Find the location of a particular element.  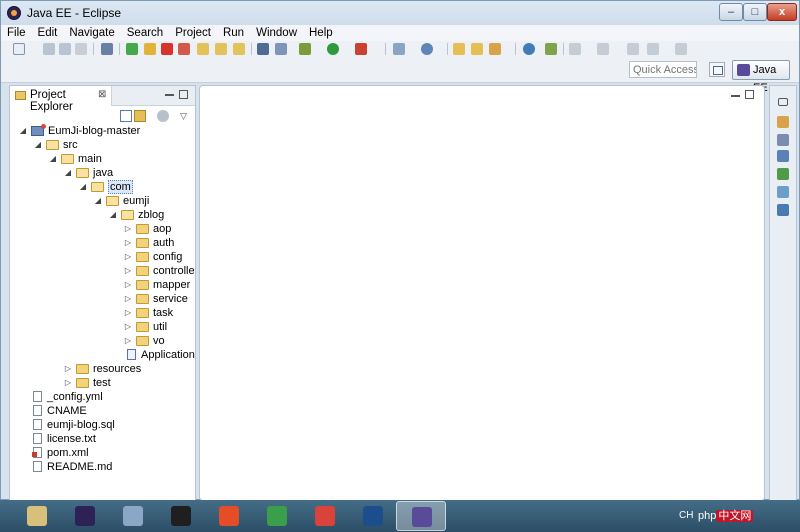

tree-item: ◢ src is located at coordinates (102, 145).